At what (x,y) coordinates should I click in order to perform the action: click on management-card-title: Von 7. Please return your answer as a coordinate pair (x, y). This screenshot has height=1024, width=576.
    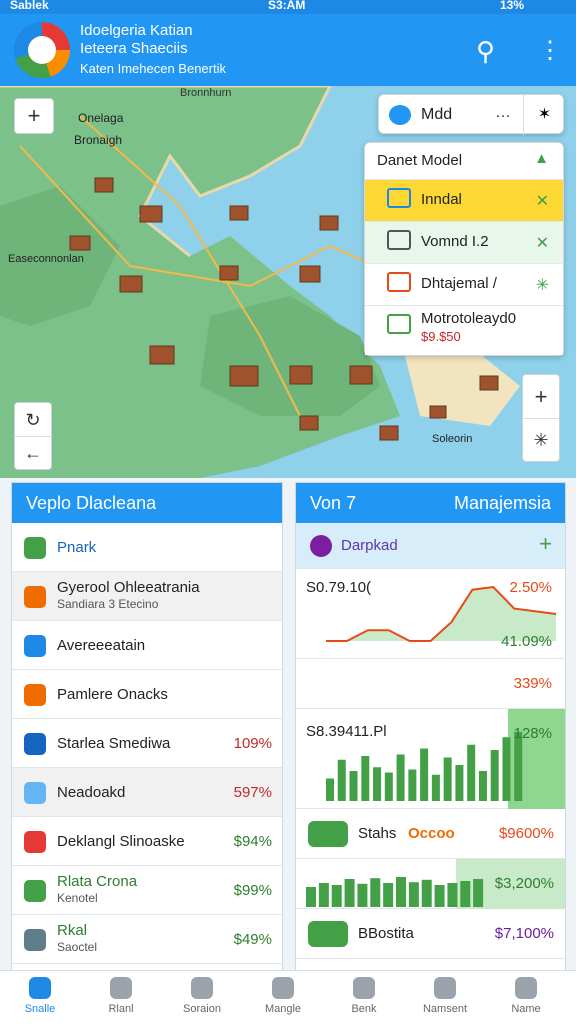
    Looking at the image, I should click on (333, 503).